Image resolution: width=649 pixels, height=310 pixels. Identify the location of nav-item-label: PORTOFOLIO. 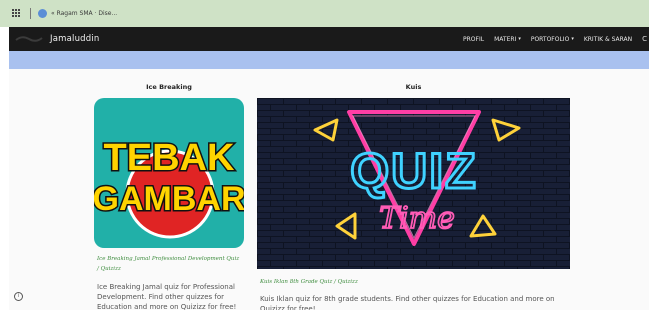
(550, 39).